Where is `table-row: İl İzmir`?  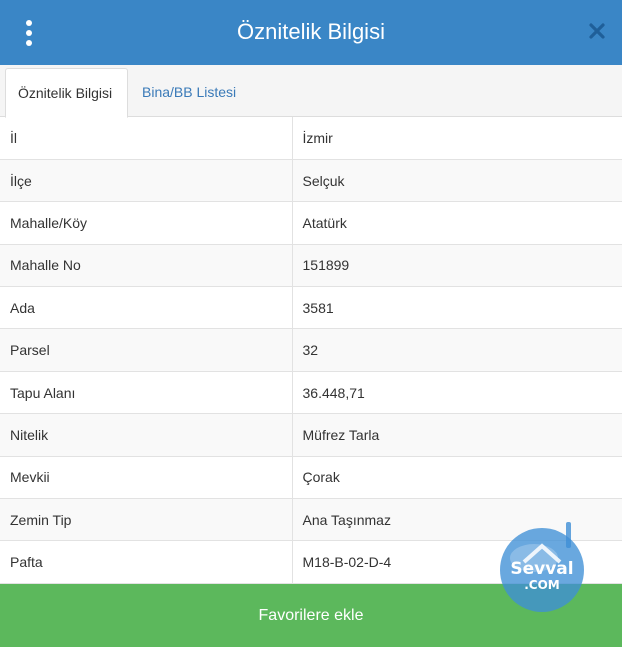 table-row: İl İzmir is located at coordinates (311, 138).